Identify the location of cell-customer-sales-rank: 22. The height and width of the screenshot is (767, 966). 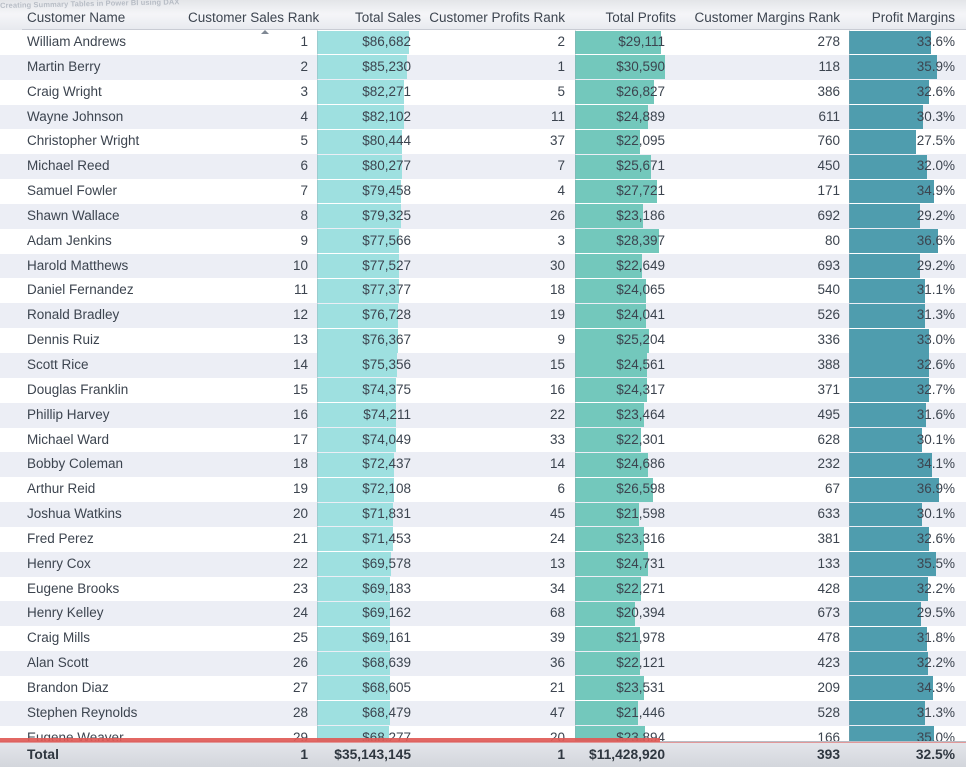
(252, 564).